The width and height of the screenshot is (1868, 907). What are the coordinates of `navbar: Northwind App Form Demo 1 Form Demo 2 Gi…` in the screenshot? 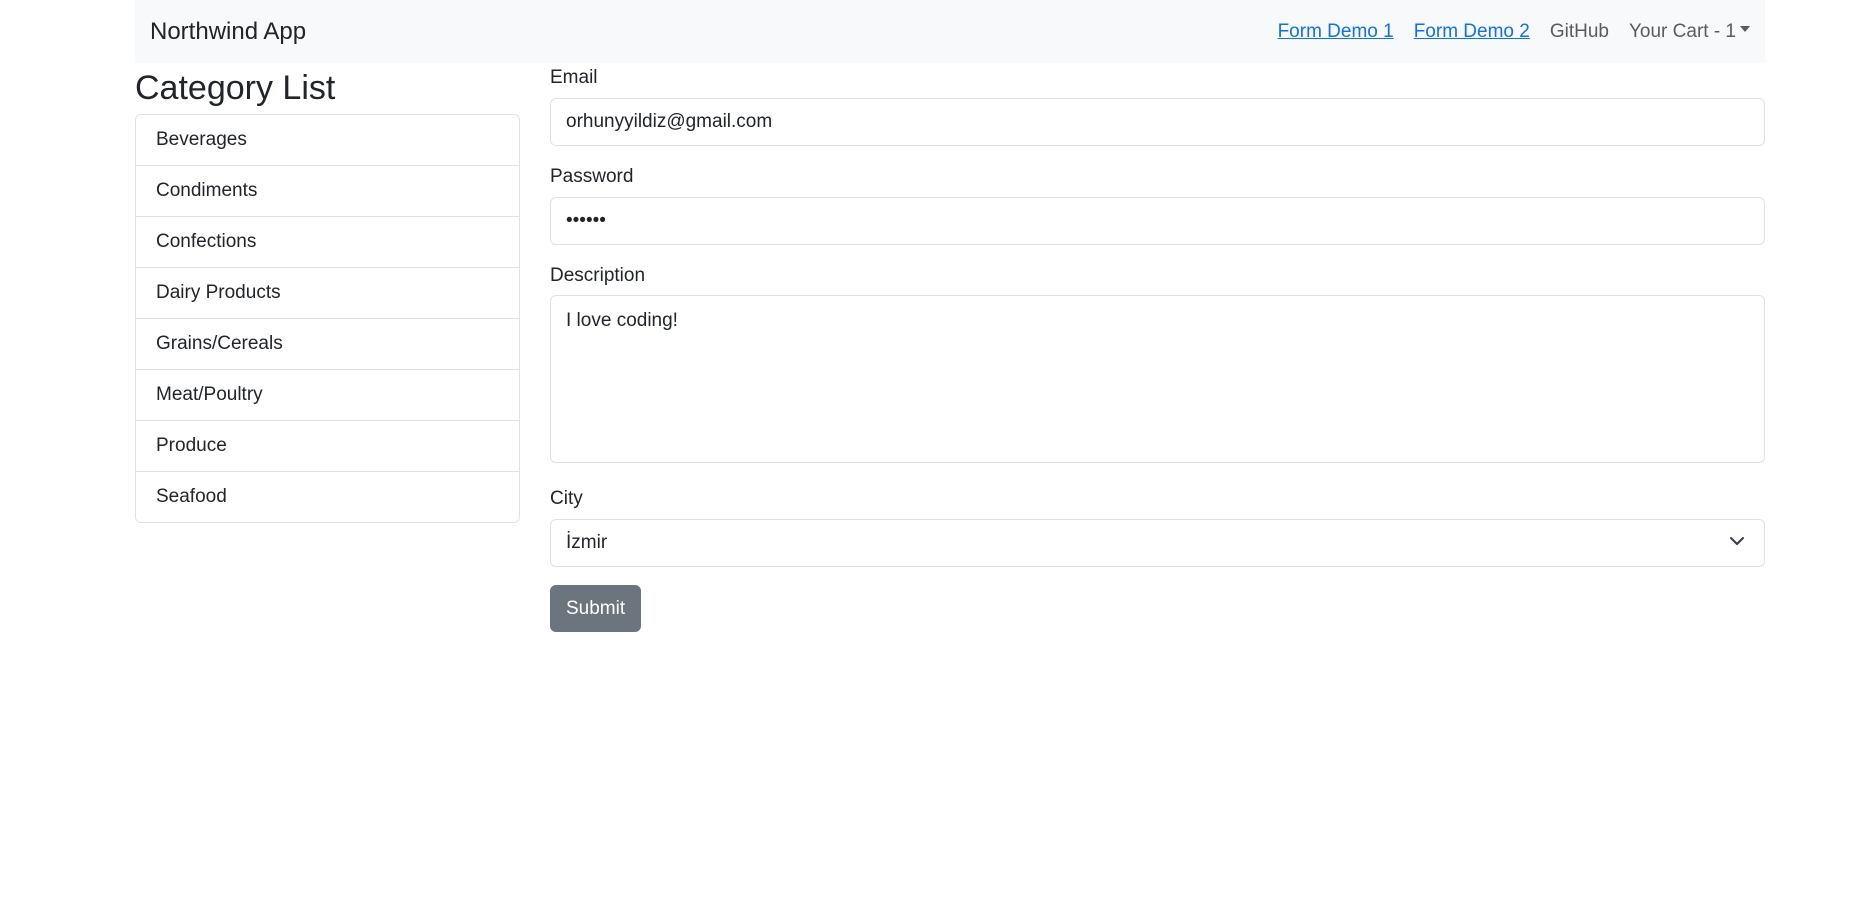 It's located at (950, 31).